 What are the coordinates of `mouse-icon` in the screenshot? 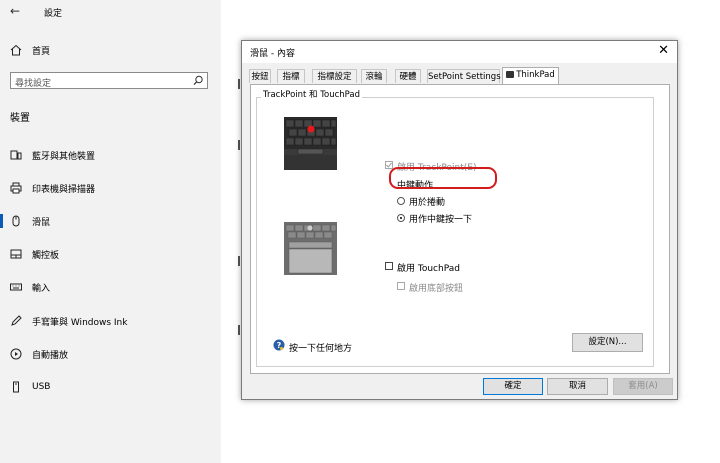 It's located at (16, 221).